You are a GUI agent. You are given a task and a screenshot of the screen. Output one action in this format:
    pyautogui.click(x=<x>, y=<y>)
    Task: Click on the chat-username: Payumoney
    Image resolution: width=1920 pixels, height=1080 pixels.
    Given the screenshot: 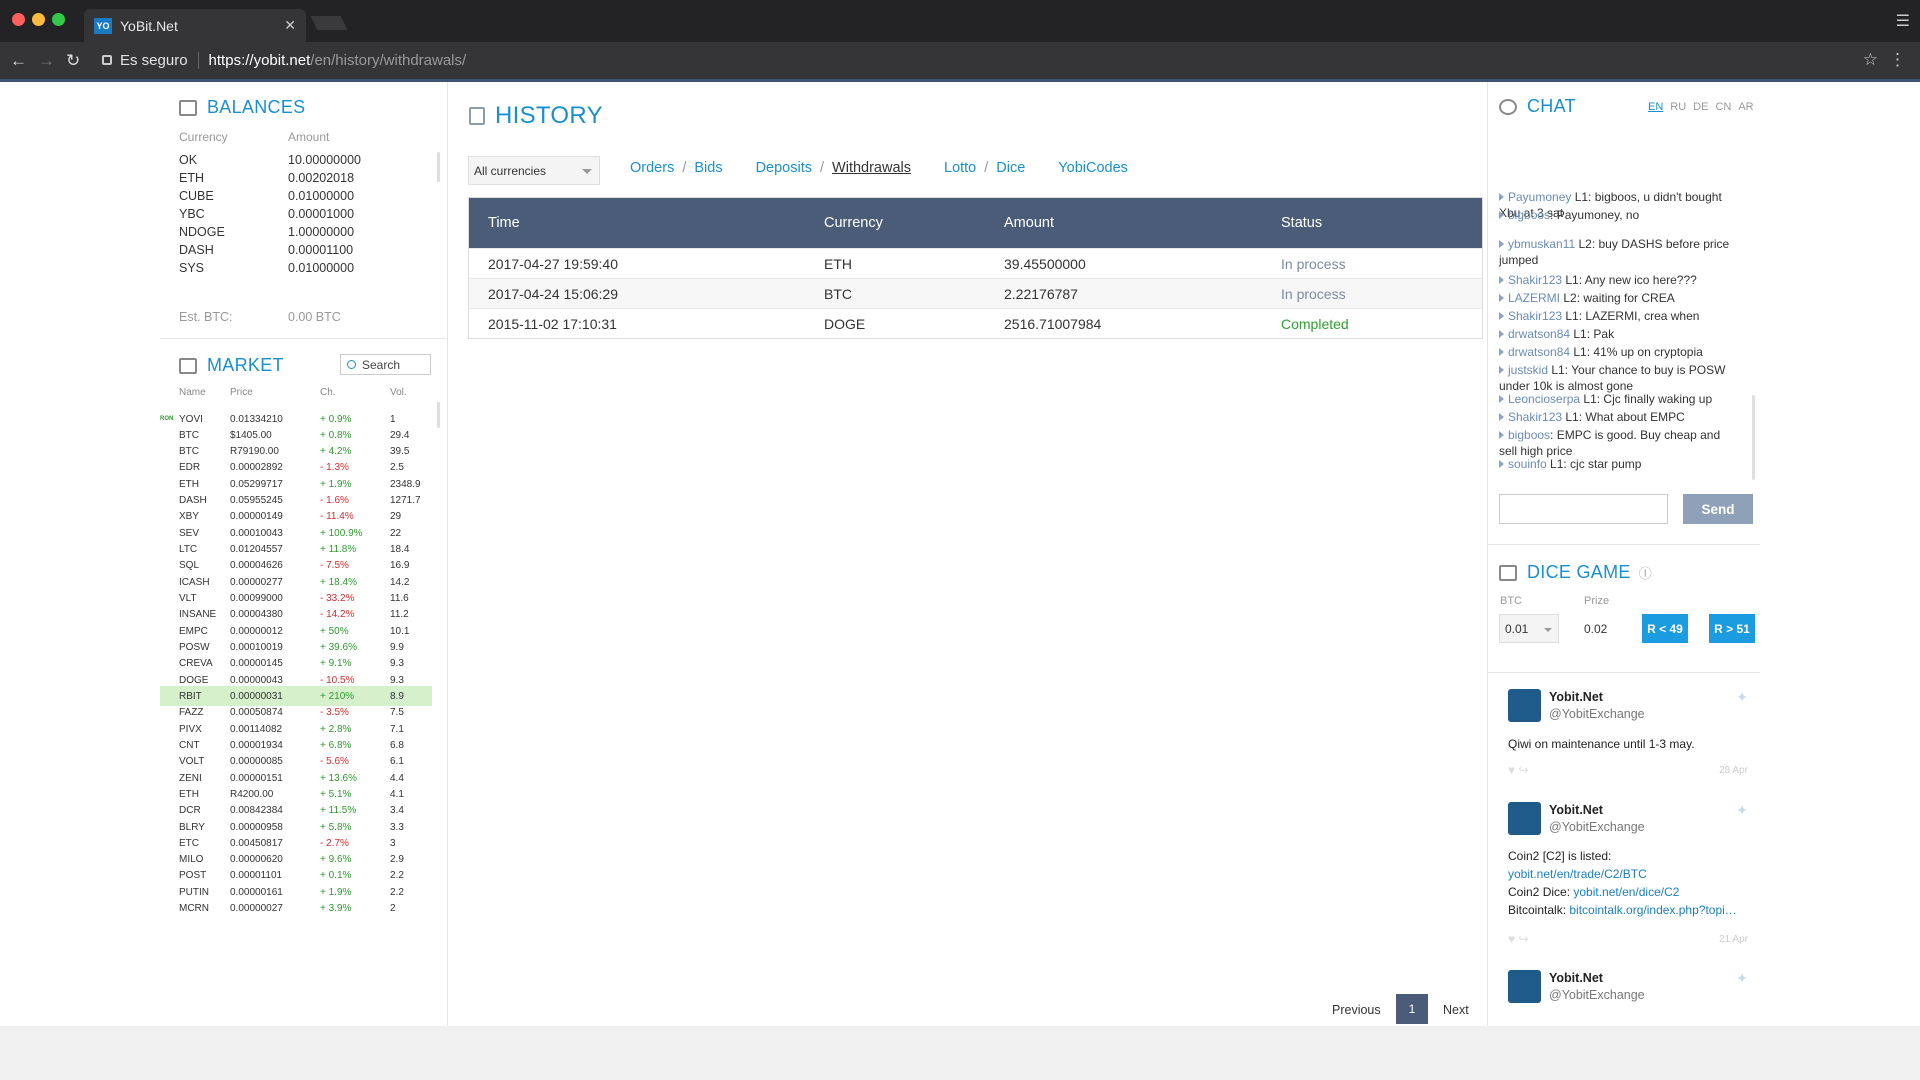 What is the action you would take?
    pyautogui.click(x=1539, y=197)
    